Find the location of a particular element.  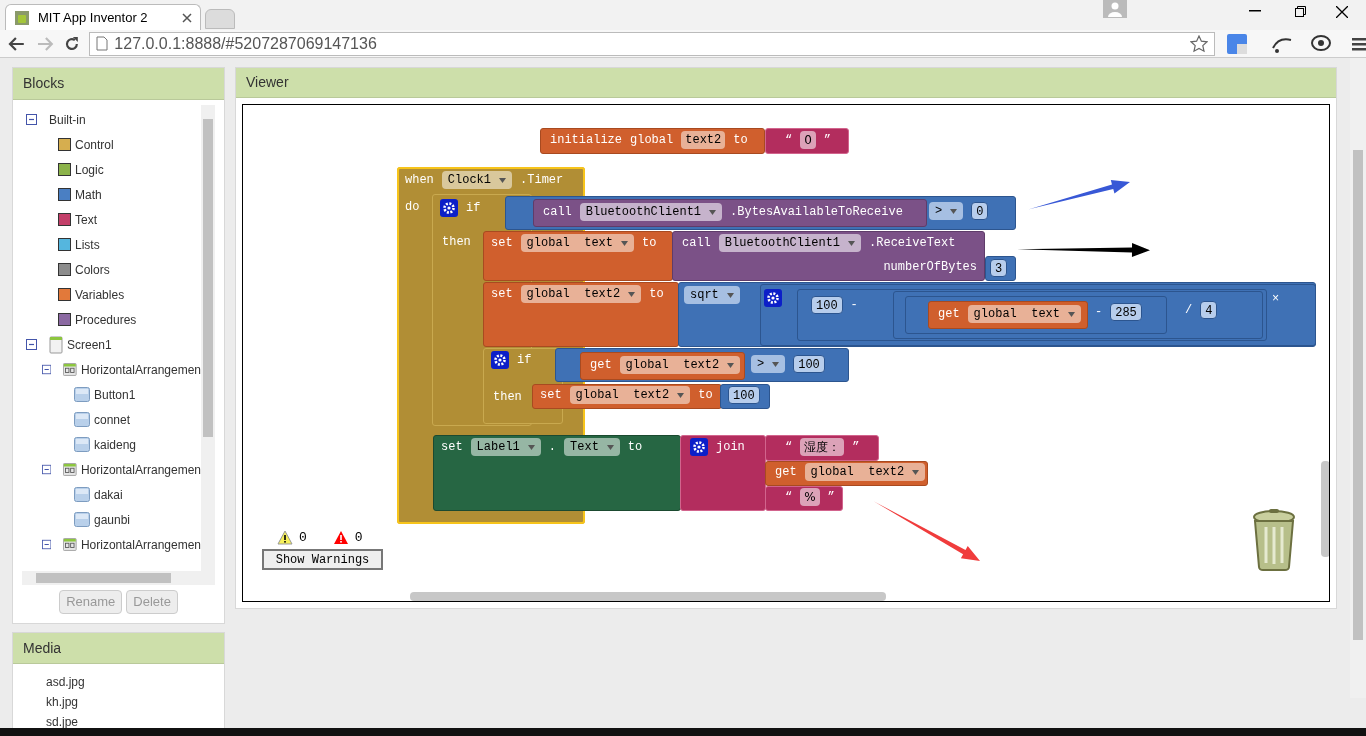

code-block: get global text is located at coordinates (1008, 315).